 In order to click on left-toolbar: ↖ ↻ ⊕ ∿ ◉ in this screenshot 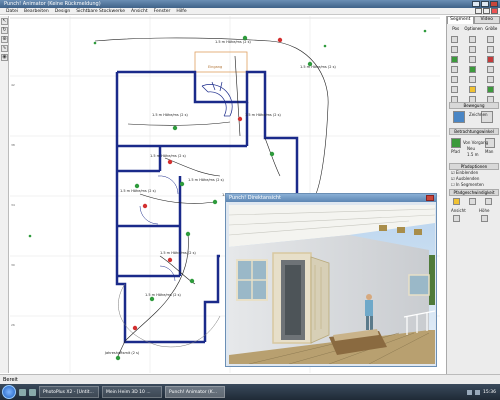, I will do `click(4, 194)`.